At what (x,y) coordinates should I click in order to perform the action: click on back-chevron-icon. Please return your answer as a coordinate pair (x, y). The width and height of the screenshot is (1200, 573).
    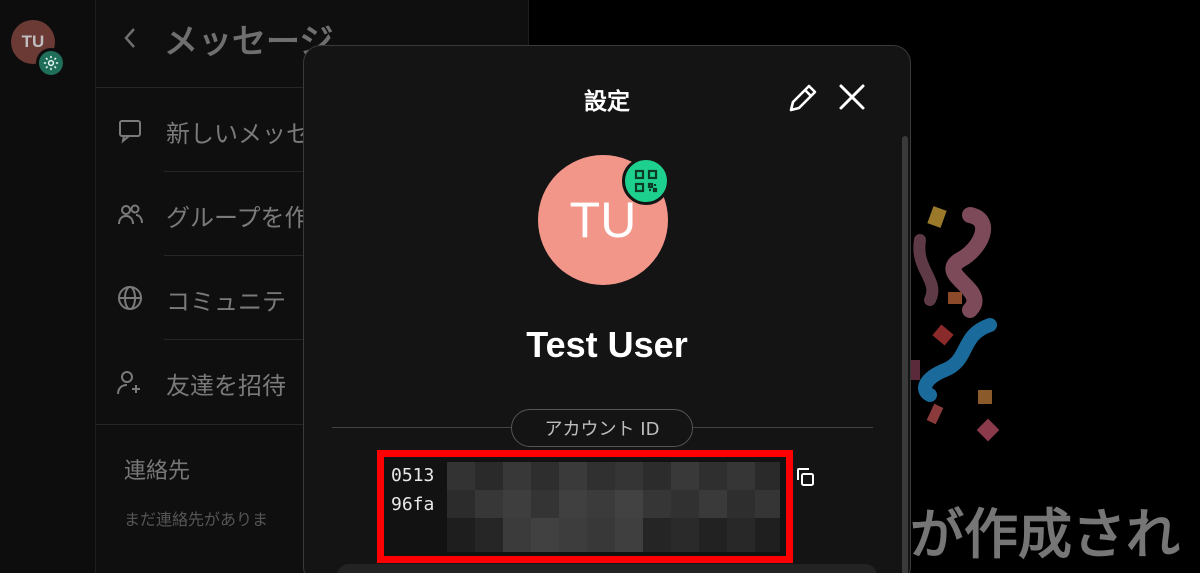
    Looking at the image, I should click on (130, 38).